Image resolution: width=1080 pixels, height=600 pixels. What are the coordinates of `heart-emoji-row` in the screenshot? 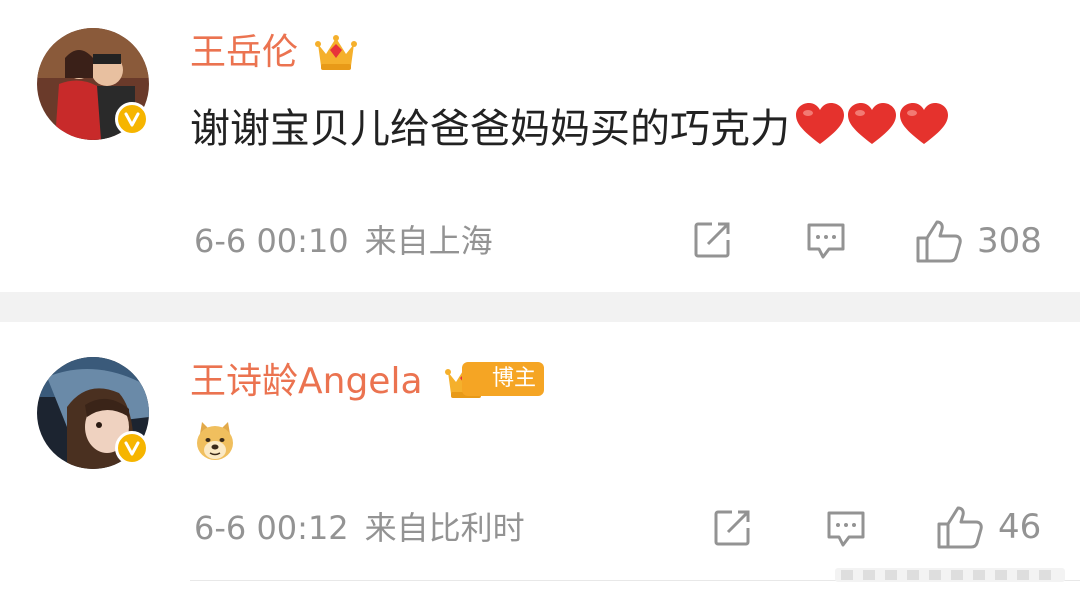 It's located at (872, 124).